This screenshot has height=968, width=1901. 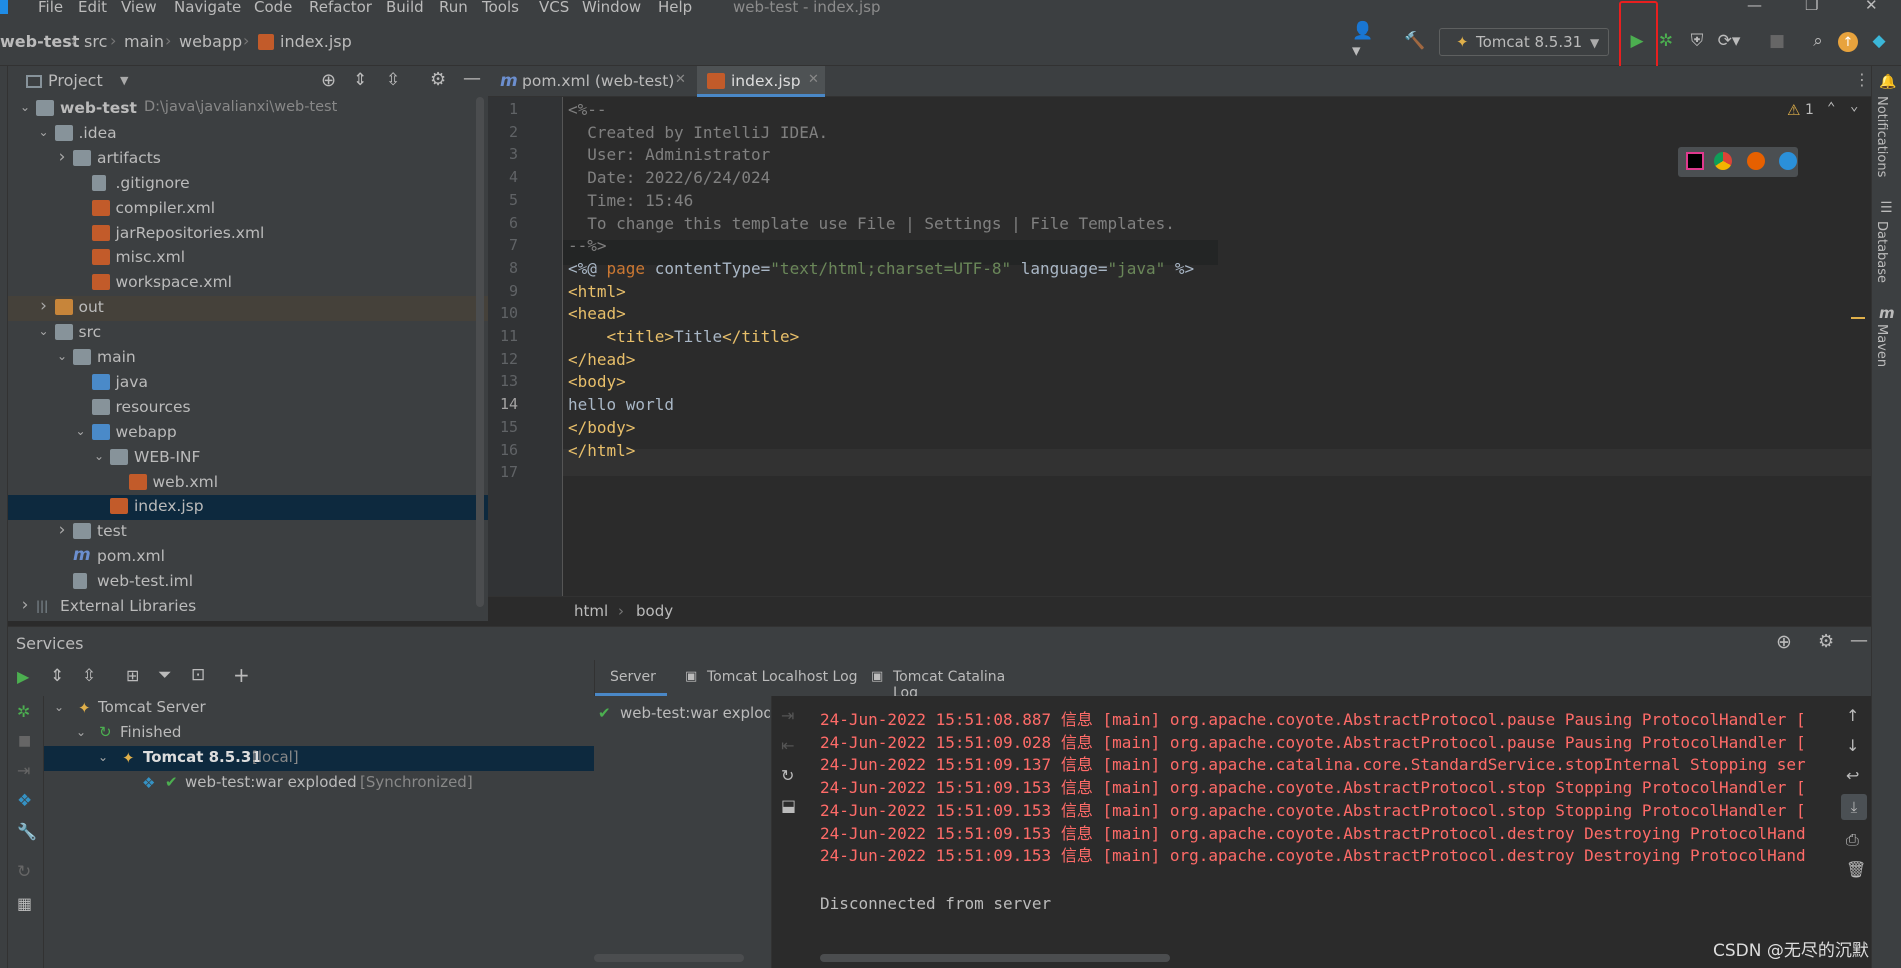 I want to click on run-configuration-select: ✦ Tomcat 8.5.31 ▼, so click(x=1524, y=42).